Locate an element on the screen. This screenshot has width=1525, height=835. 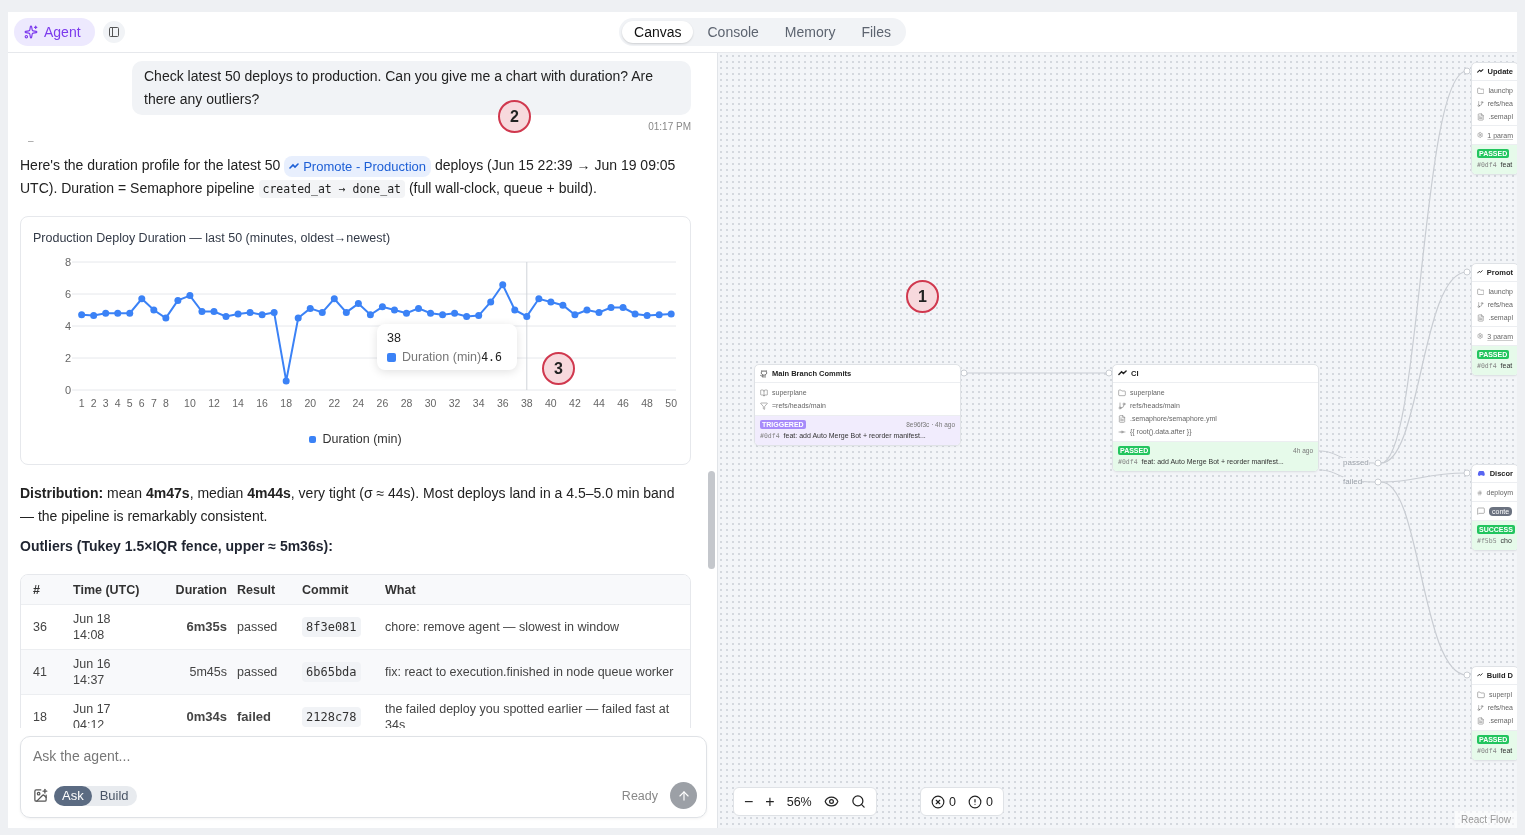
axis-tick-label: 10 is located at coordinates (190, 403).